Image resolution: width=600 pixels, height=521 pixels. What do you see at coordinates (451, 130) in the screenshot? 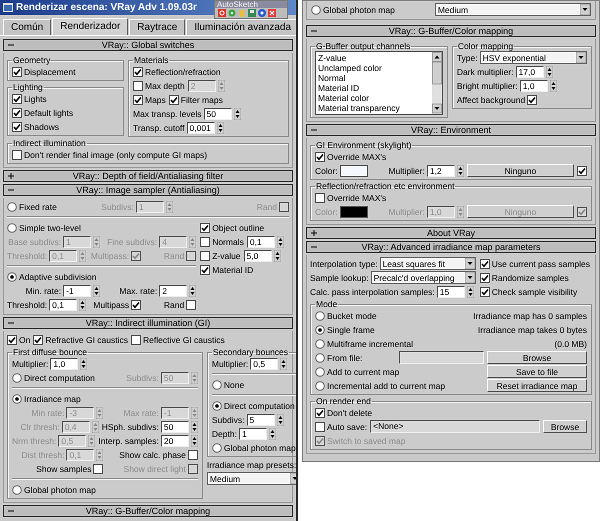
I see `rollout-header: VRay:: Environment` at bounding box center [451, 130].